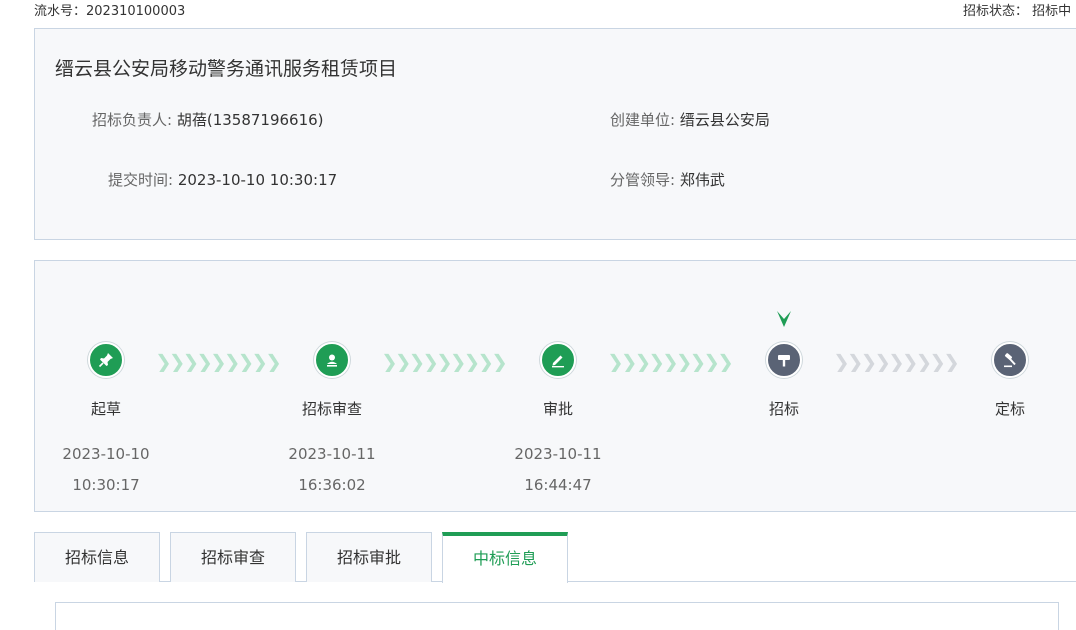  Describe the element at coordinates (233, 557) in the screenshot. I see `tab-bid-review: 招标审查` at that location.